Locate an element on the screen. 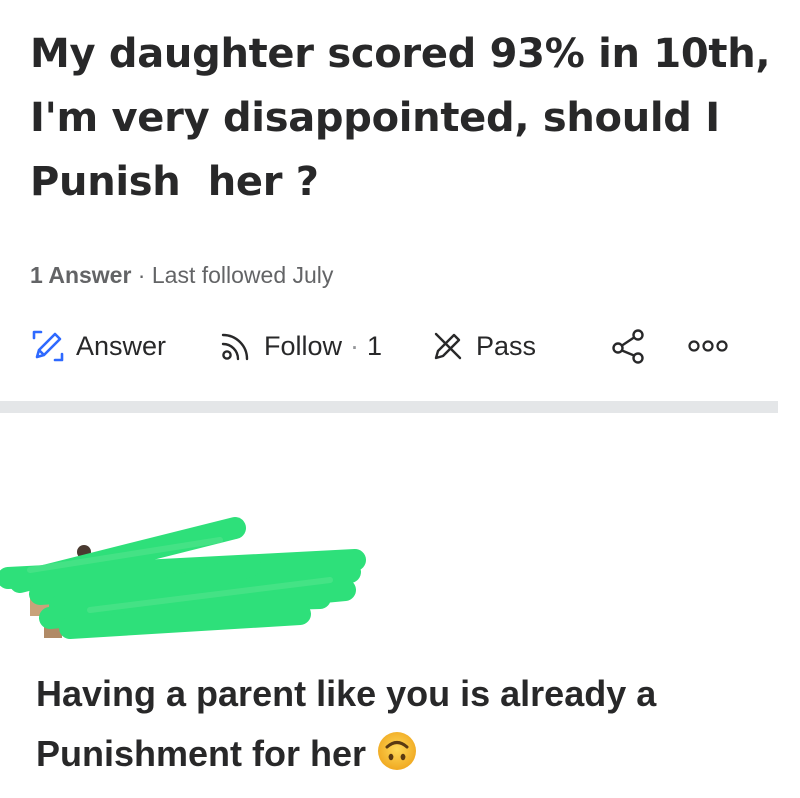  more-options-button is located at coordinates (708, 346).